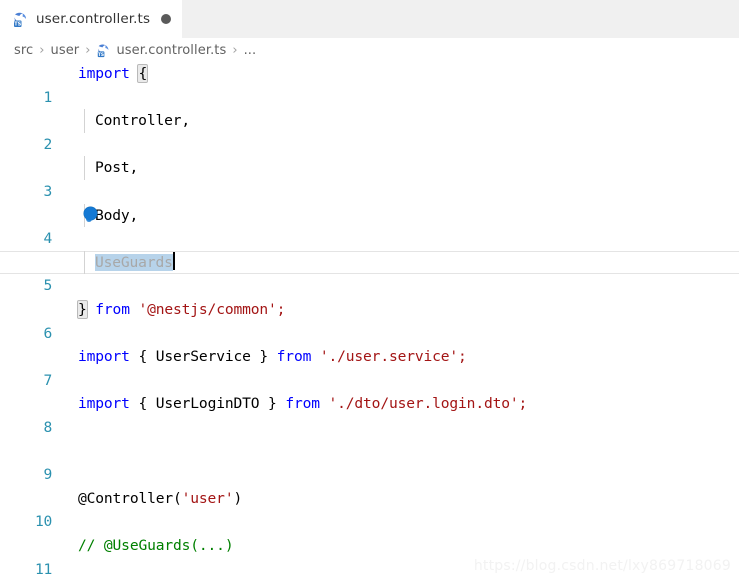 This screenshot has height=582, width=739. What do you see at coordinates (369, 509) in the screenshot?
I see `code-line: 10 @Controller('user')` at bounding box center [369, 509].